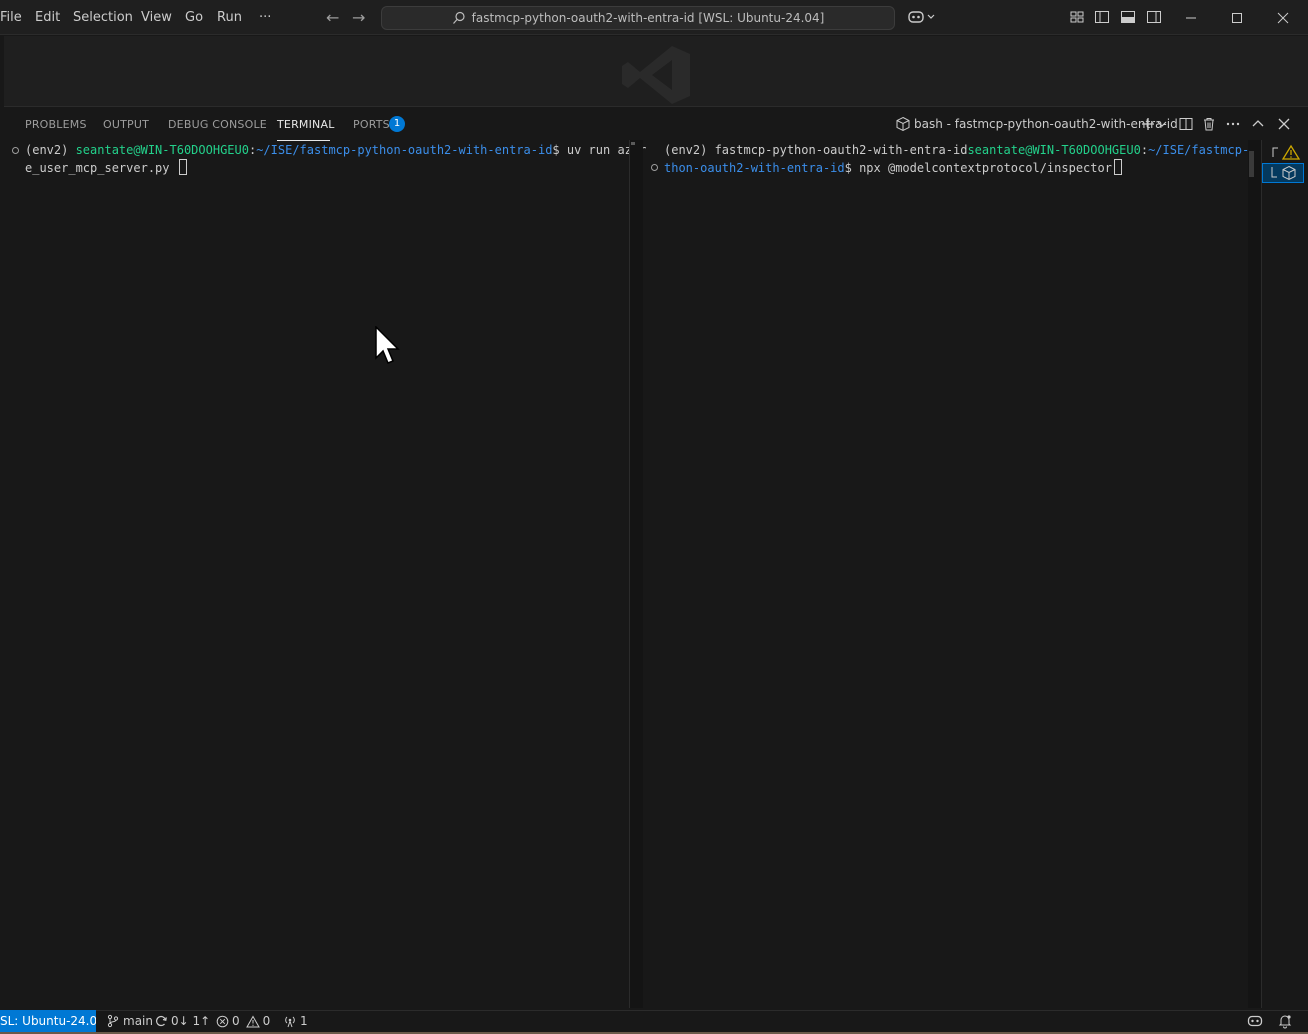 This screenshot has width=1308, height=1034. I want to click on branch-indicator: main, so click(129, 1021).